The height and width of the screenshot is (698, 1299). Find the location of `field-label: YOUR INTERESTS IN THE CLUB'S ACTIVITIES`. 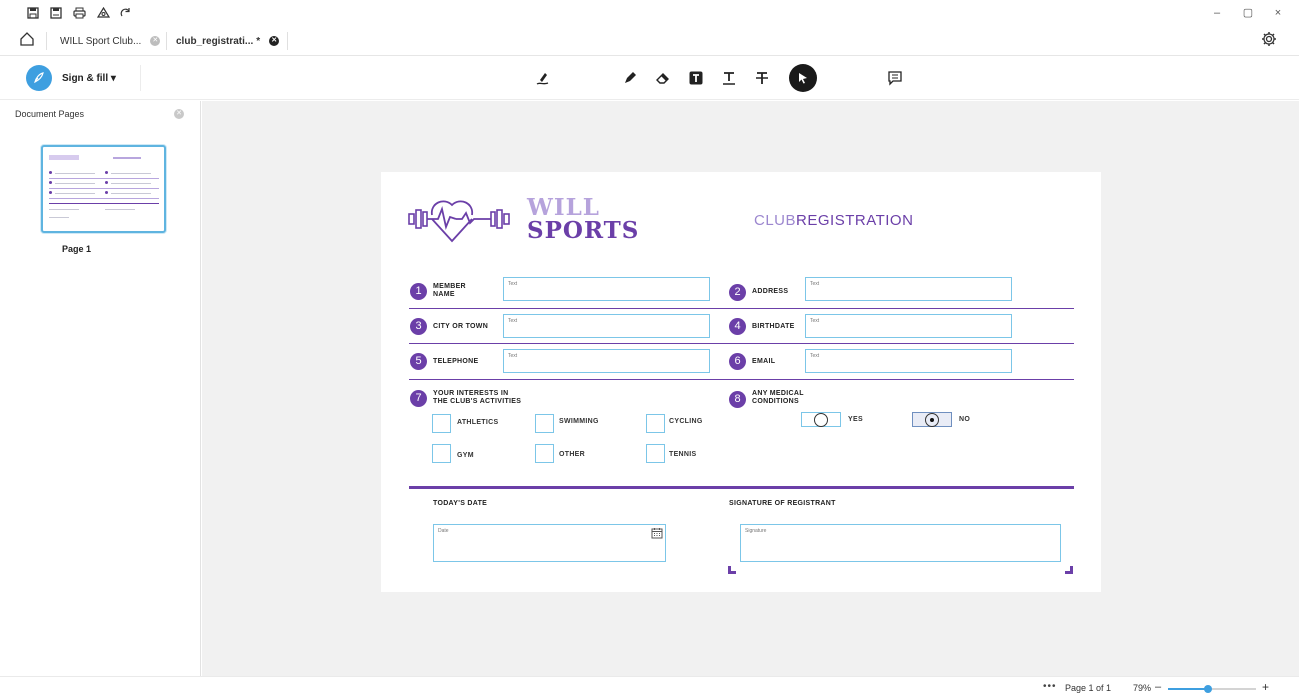

field-label: YOUR INTERESTS IN THE CLUB'S ACTIVITIES is located at coordinates (477, 398).